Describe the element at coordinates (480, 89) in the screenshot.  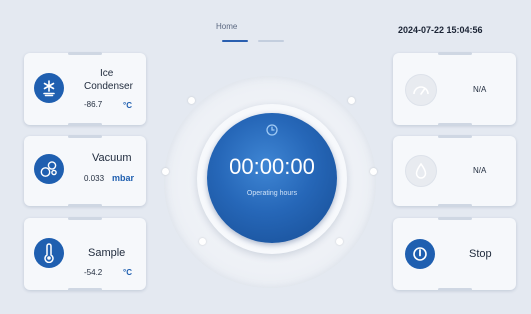
I see `gauge-value: N/A` at that location.